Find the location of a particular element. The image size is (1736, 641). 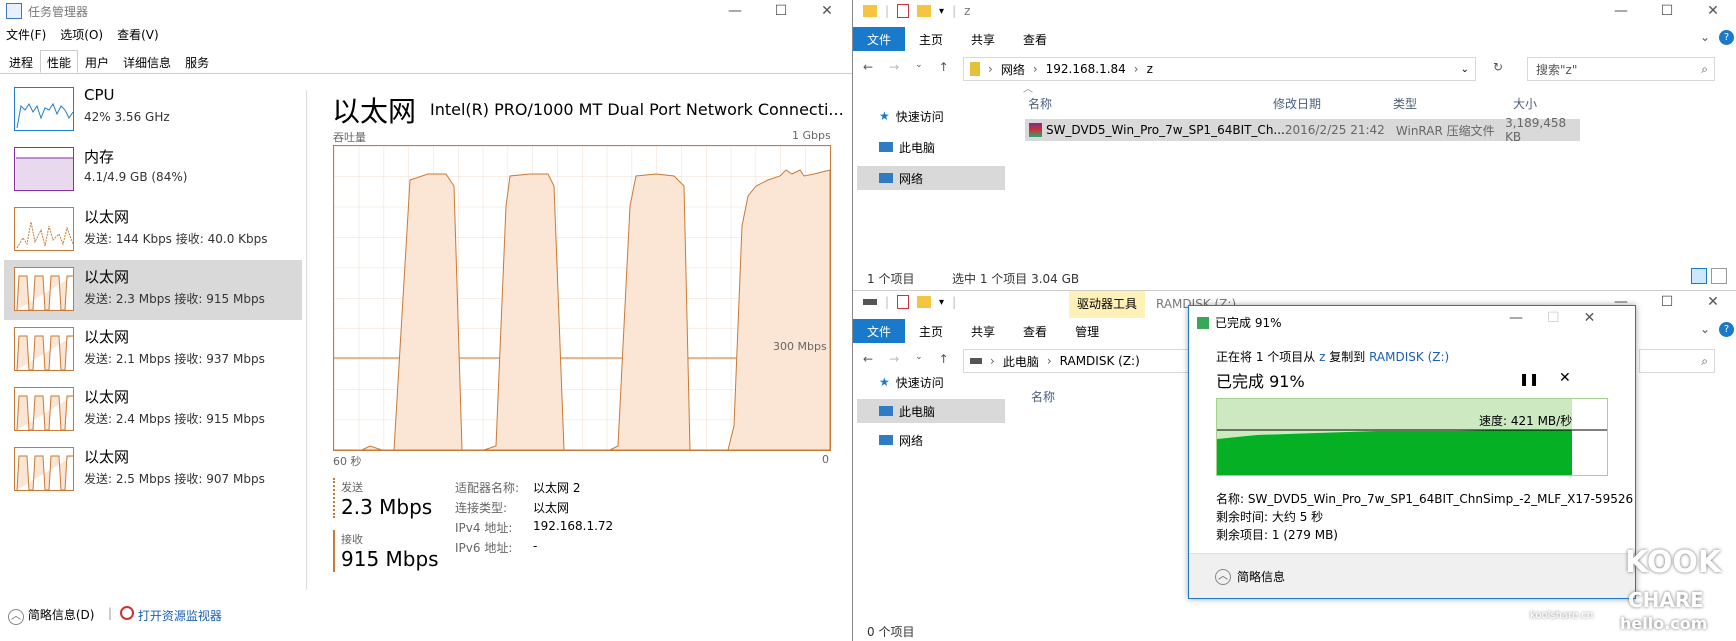

pane-divider is located at coordinates (306, 340).